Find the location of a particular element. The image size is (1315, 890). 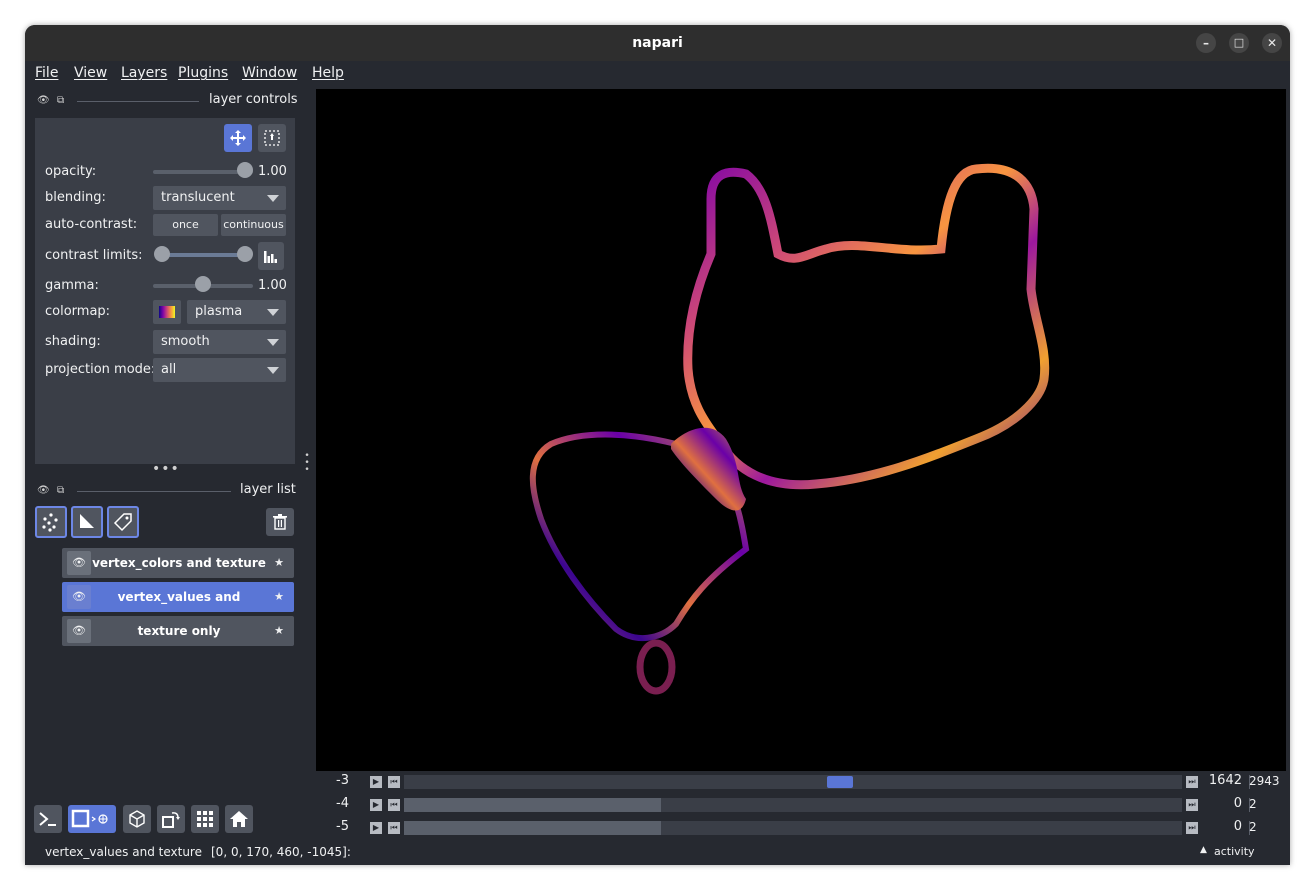

2d-3d-toggle-icon is located at coordinates (89, 818).